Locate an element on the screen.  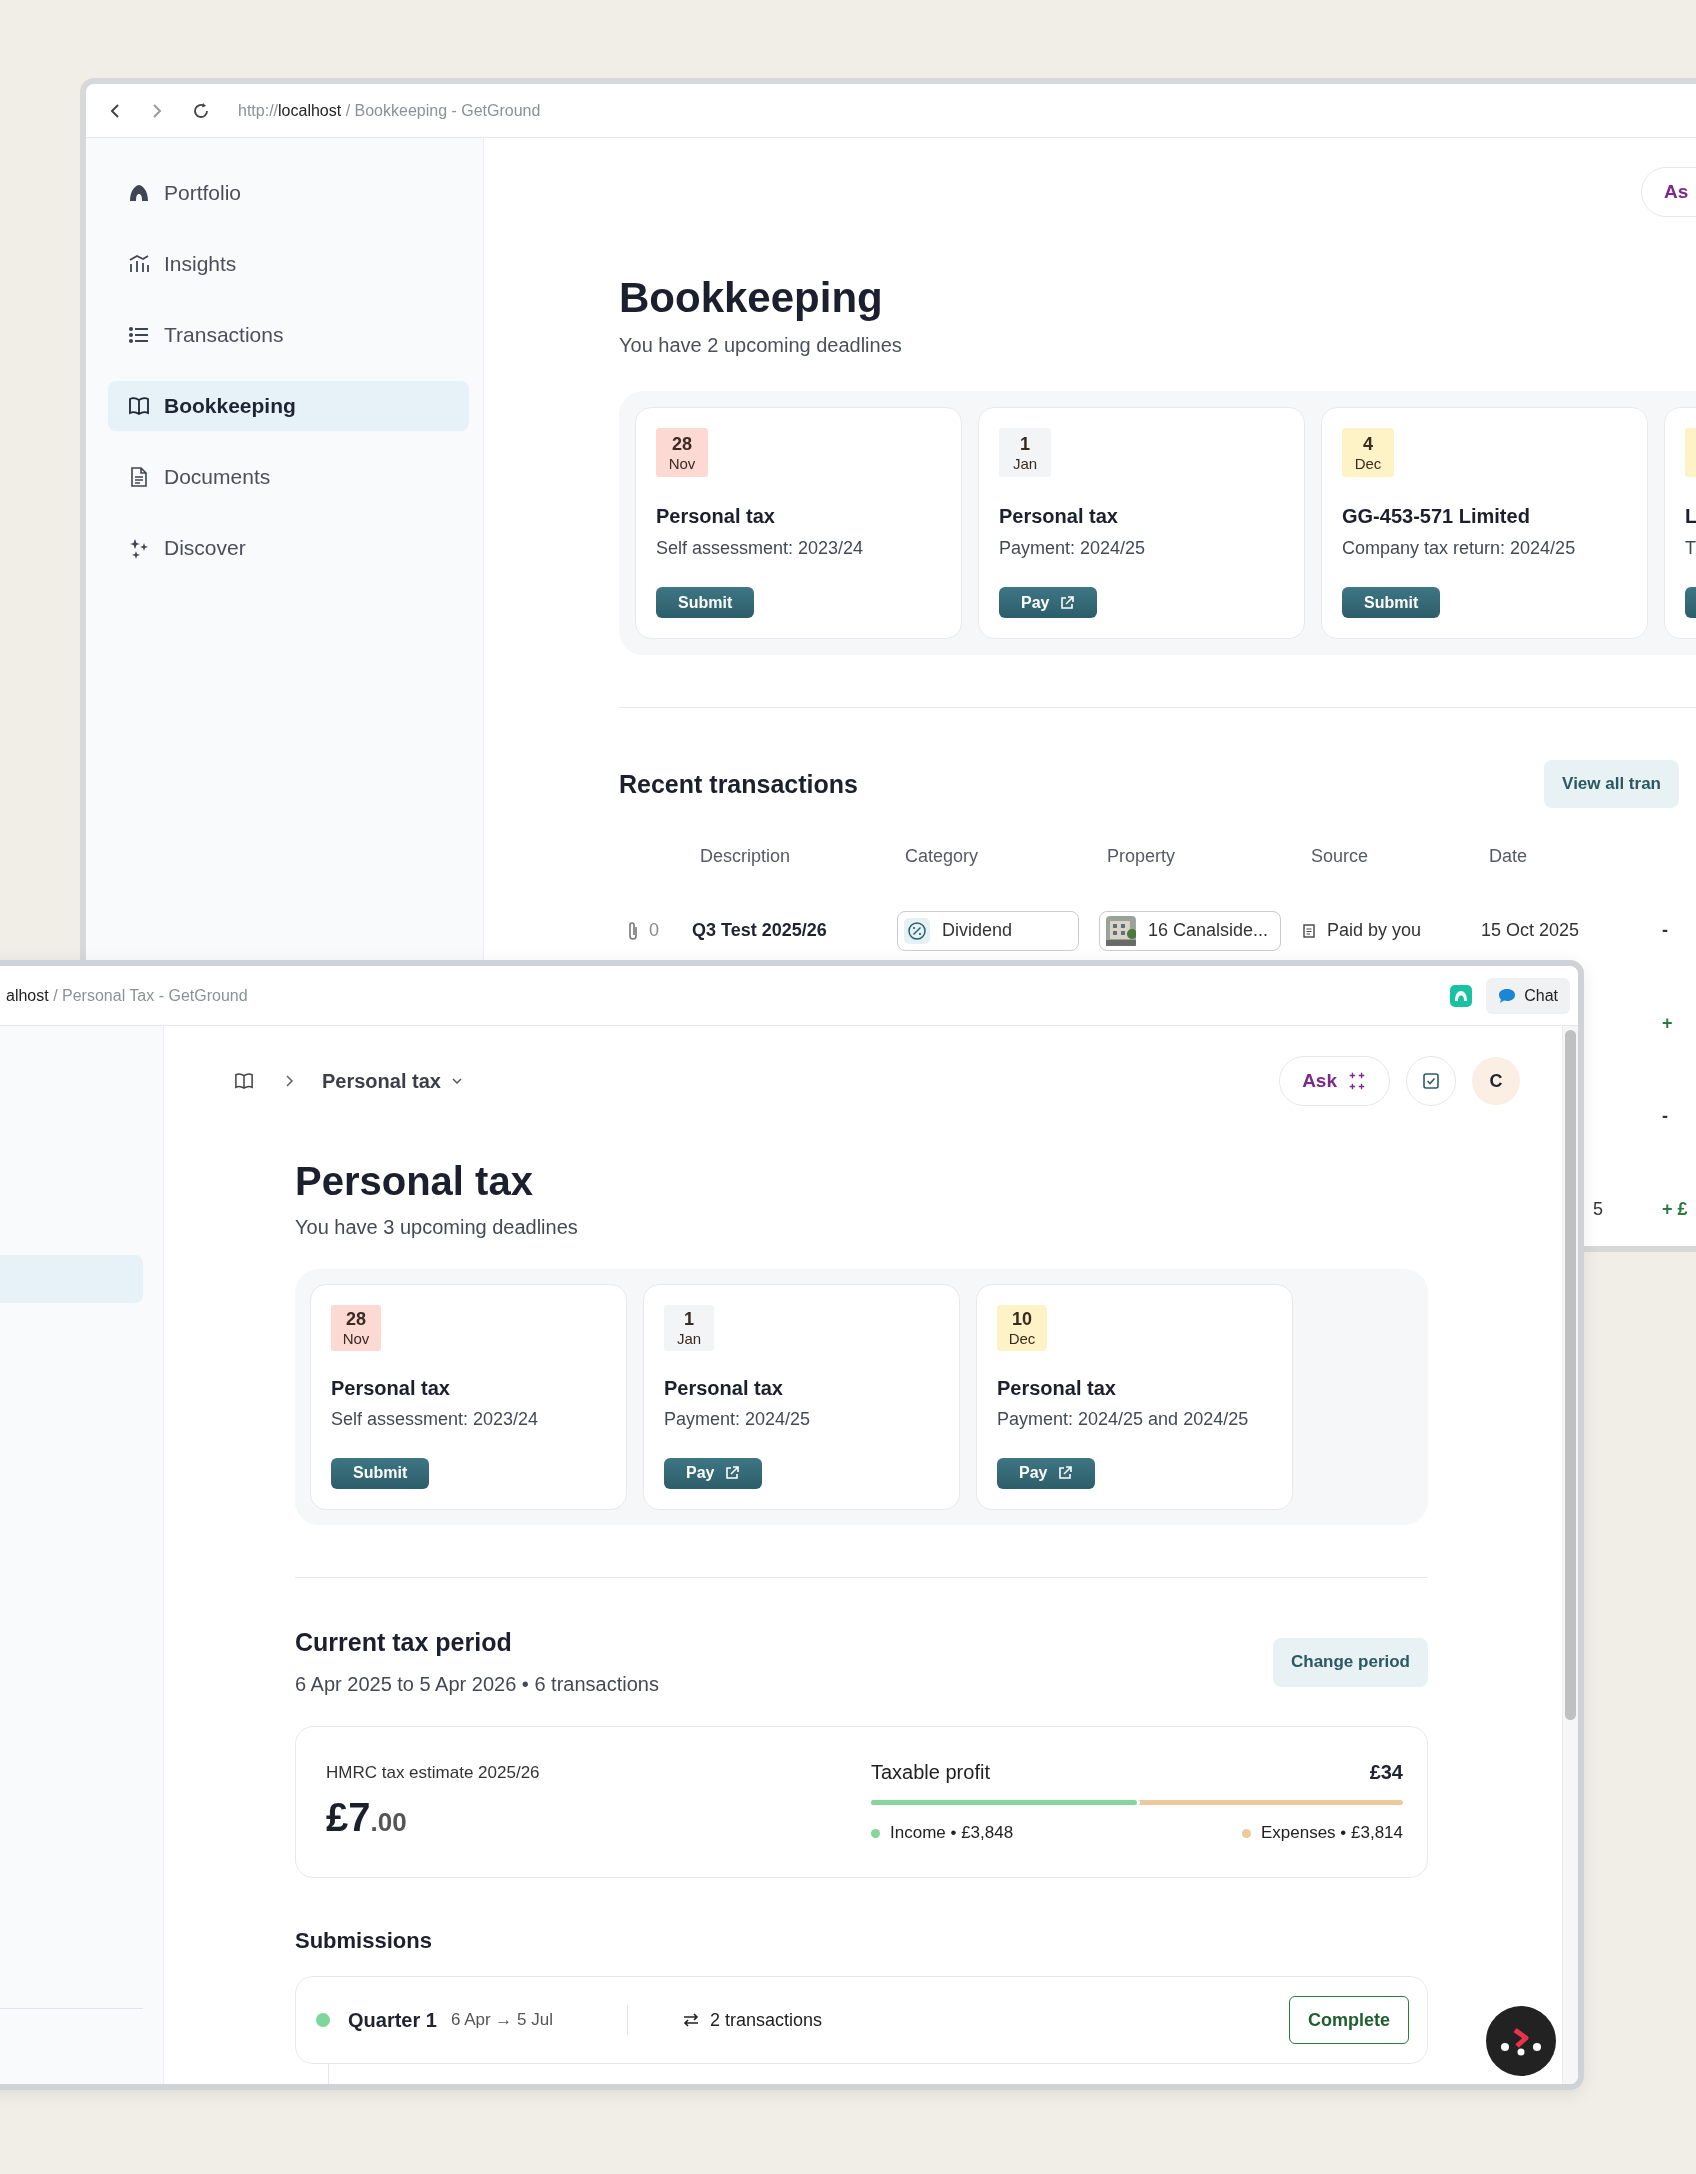
submission-row: Quarter 1 6 Apr → 5 Jul 2 transactions Complete is located at coordinates (861, 2020).